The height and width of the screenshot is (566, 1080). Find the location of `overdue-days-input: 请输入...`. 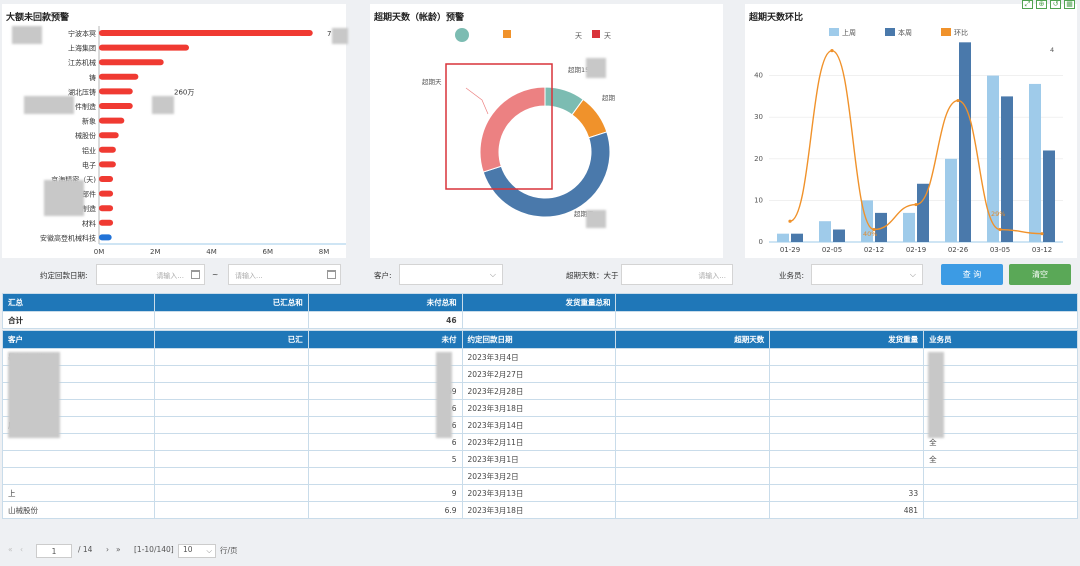

overdue-days-input: 请输入... is located at coordinates (677, 274).